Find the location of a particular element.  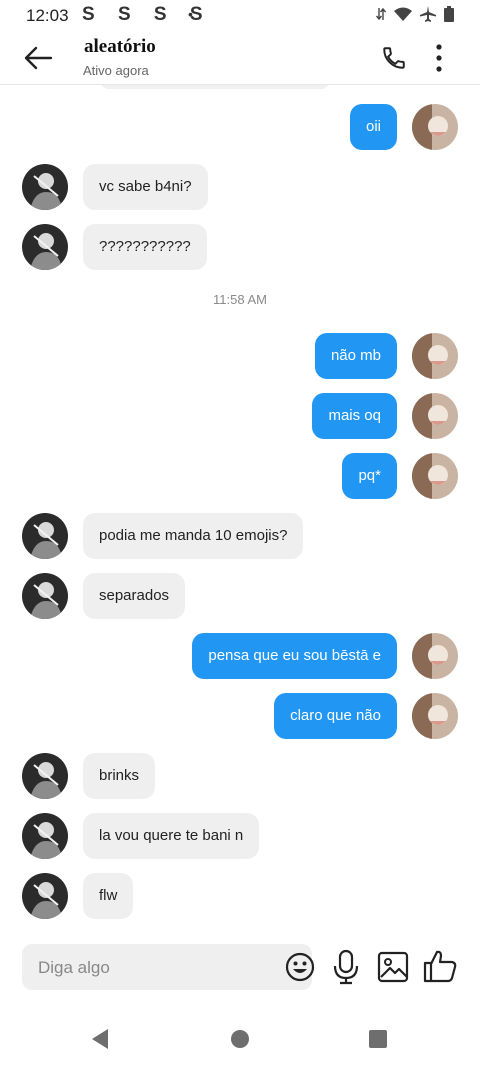

received-message-bubble: brinks is located at coordinates (119, 776).